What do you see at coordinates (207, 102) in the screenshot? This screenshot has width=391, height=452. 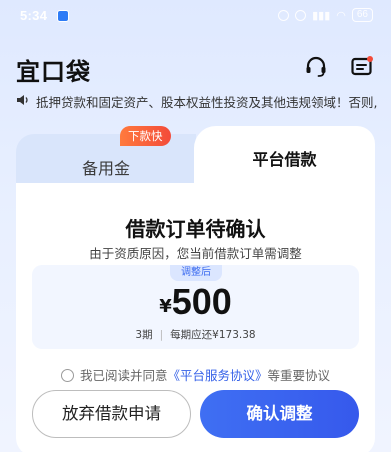 I see `notice-text: 抵押贷款和固定资产、股本权益性投资及其他违规领域！否则,` at bounding box center [207, 102].